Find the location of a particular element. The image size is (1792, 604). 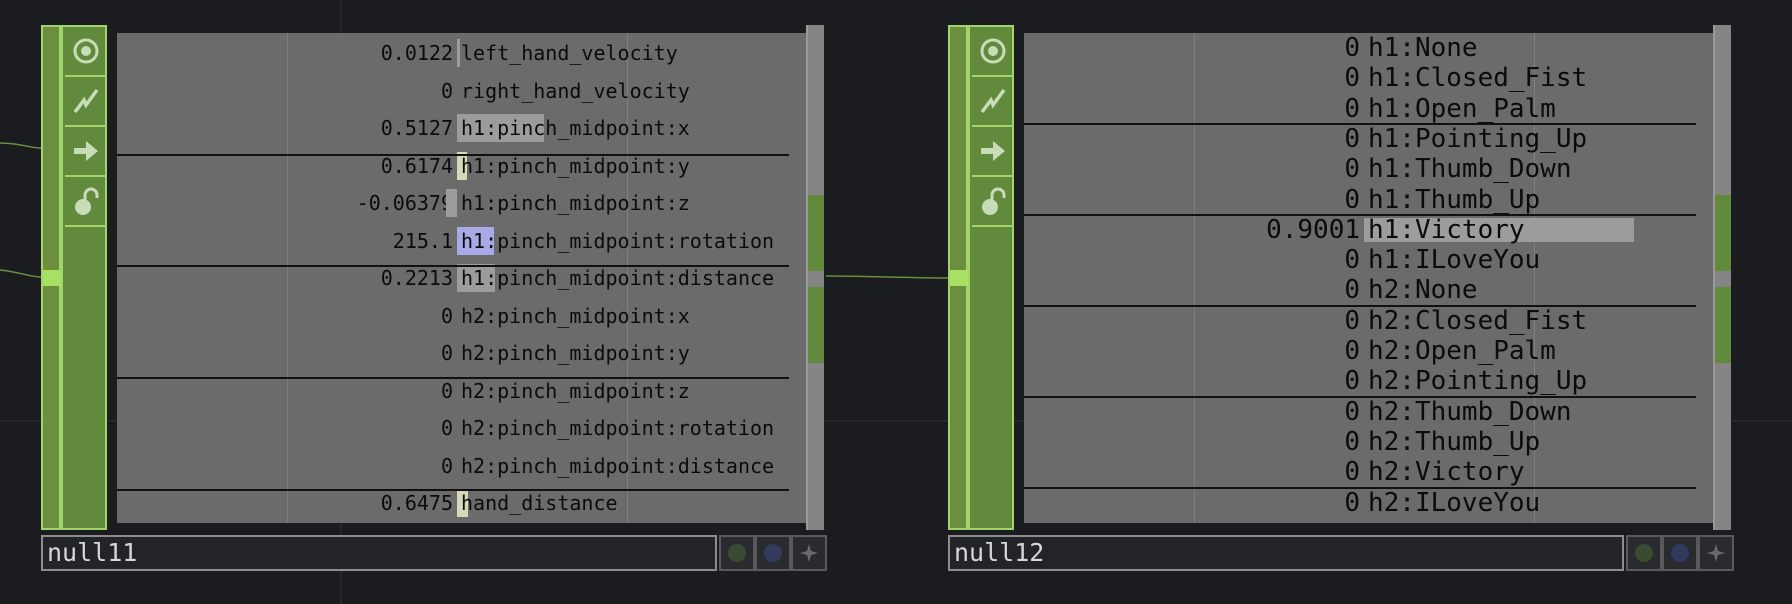

channel-row: 0 h1:None is located at coordinates (1369, 48).